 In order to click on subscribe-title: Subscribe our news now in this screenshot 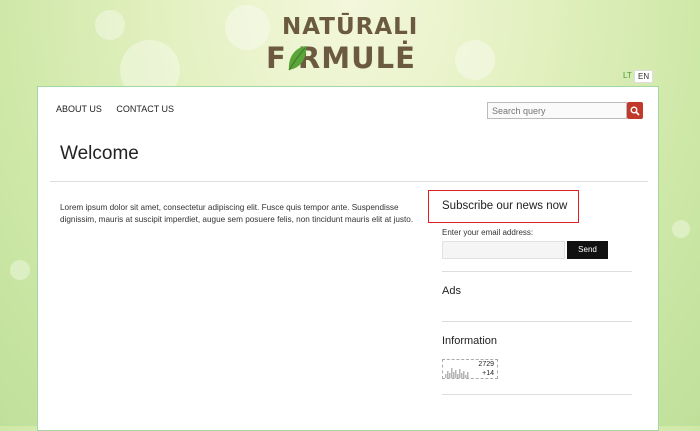, I will do `click(505, 206)`.